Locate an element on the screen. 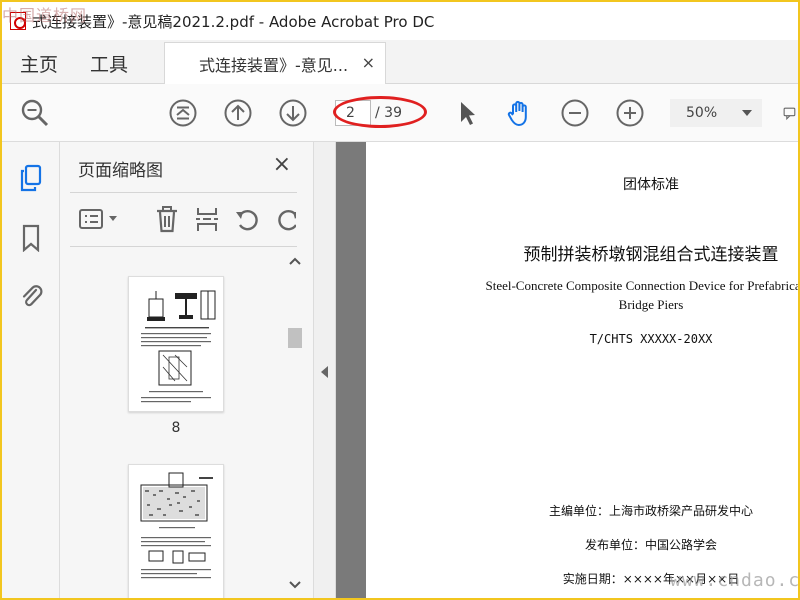 The image size is (800, 600). page-thumbnails-icon is located at coordinates (31, 178).